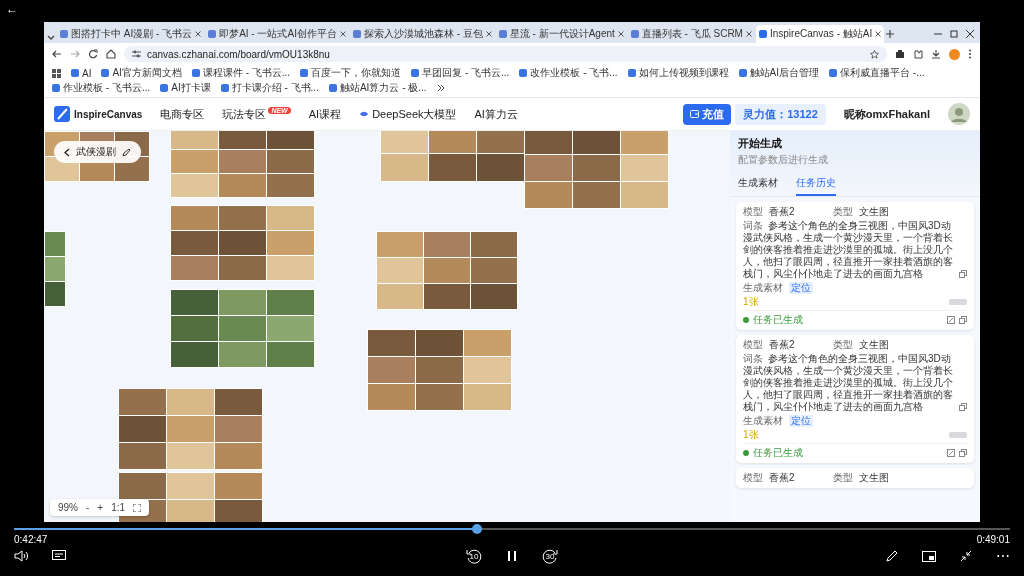 This screenshot has width=1024, height=576. Describe the element at coordinates (496, 114) in the screenshot. I see `nav-link: AI算力云` at that location.